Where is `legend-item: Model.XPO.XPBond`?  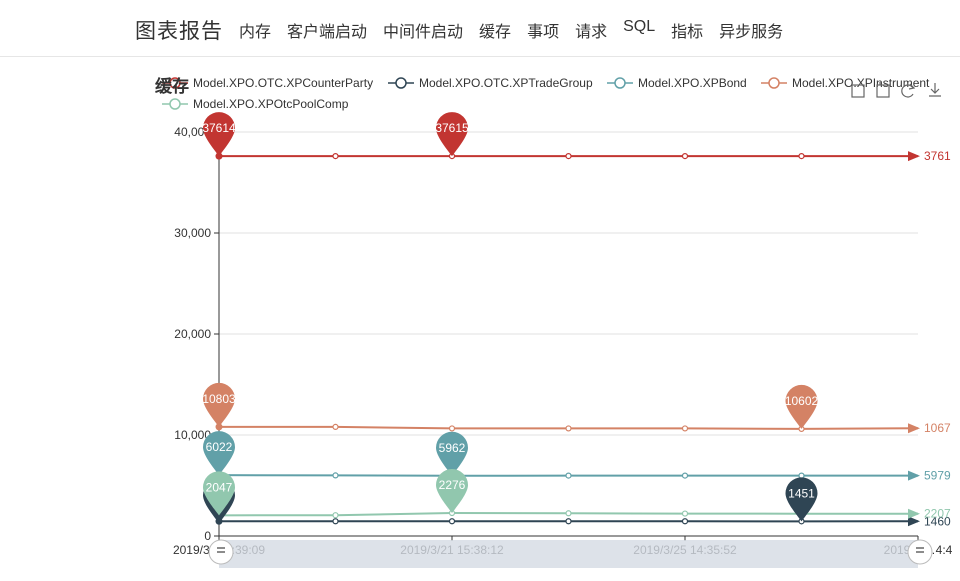
legend-item: Model.XPO.XPBond is located at coordinates (677, 83).